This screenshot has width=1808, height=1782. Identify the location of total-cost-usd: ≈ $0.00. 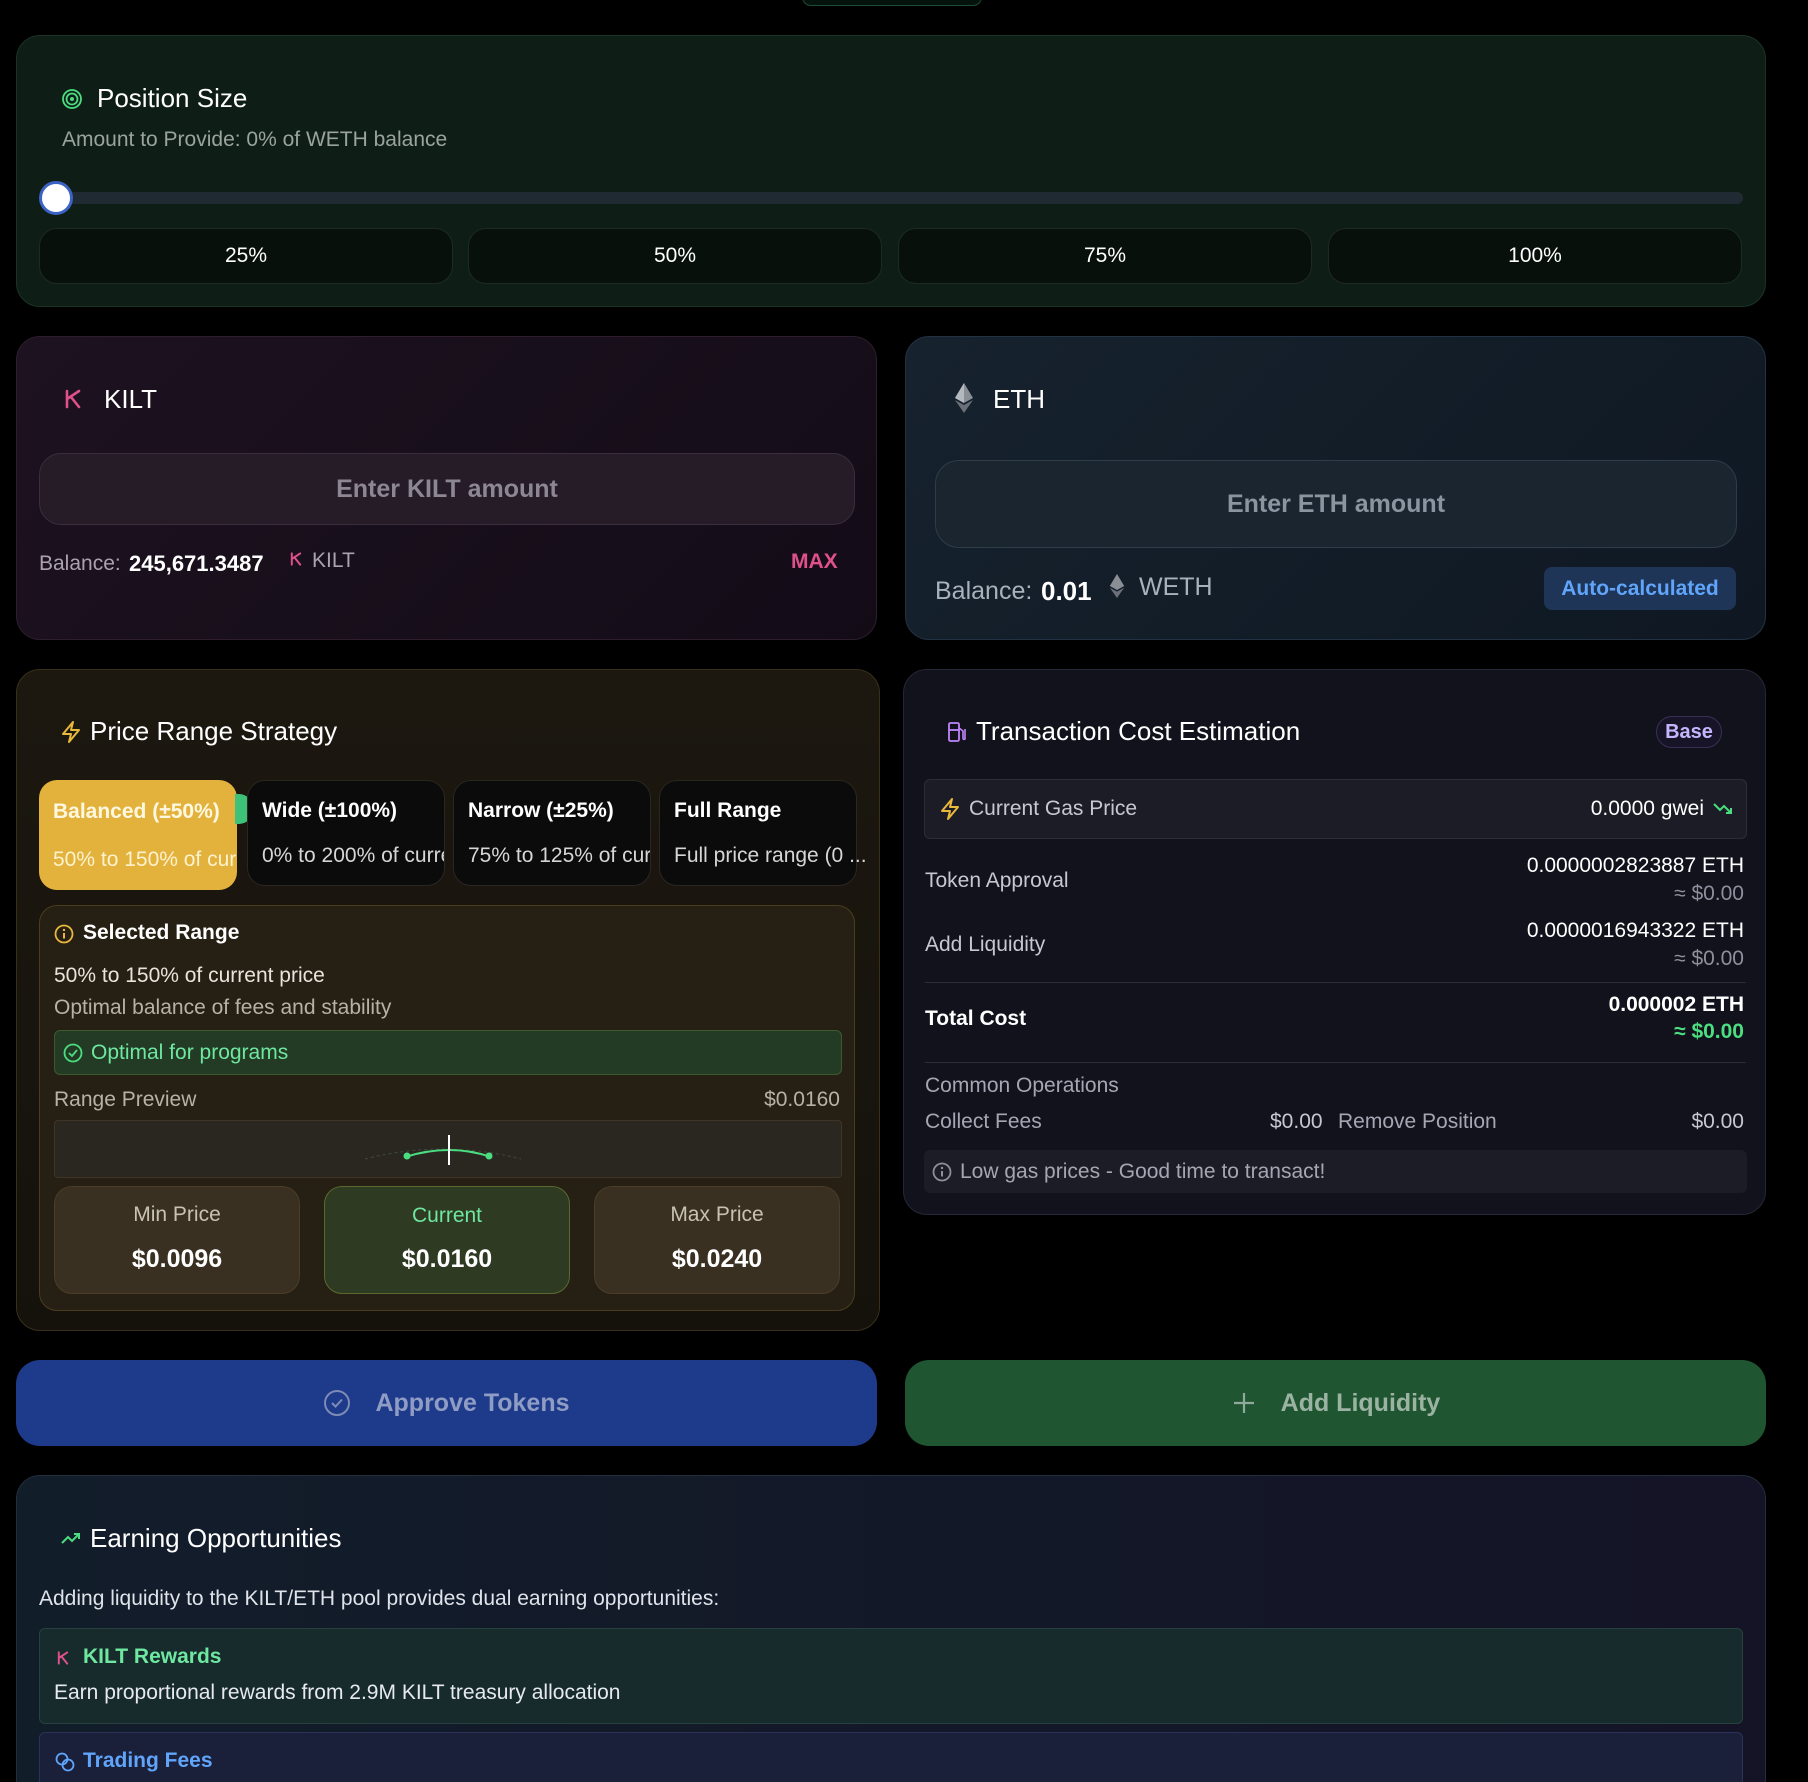
(1709, 1031).